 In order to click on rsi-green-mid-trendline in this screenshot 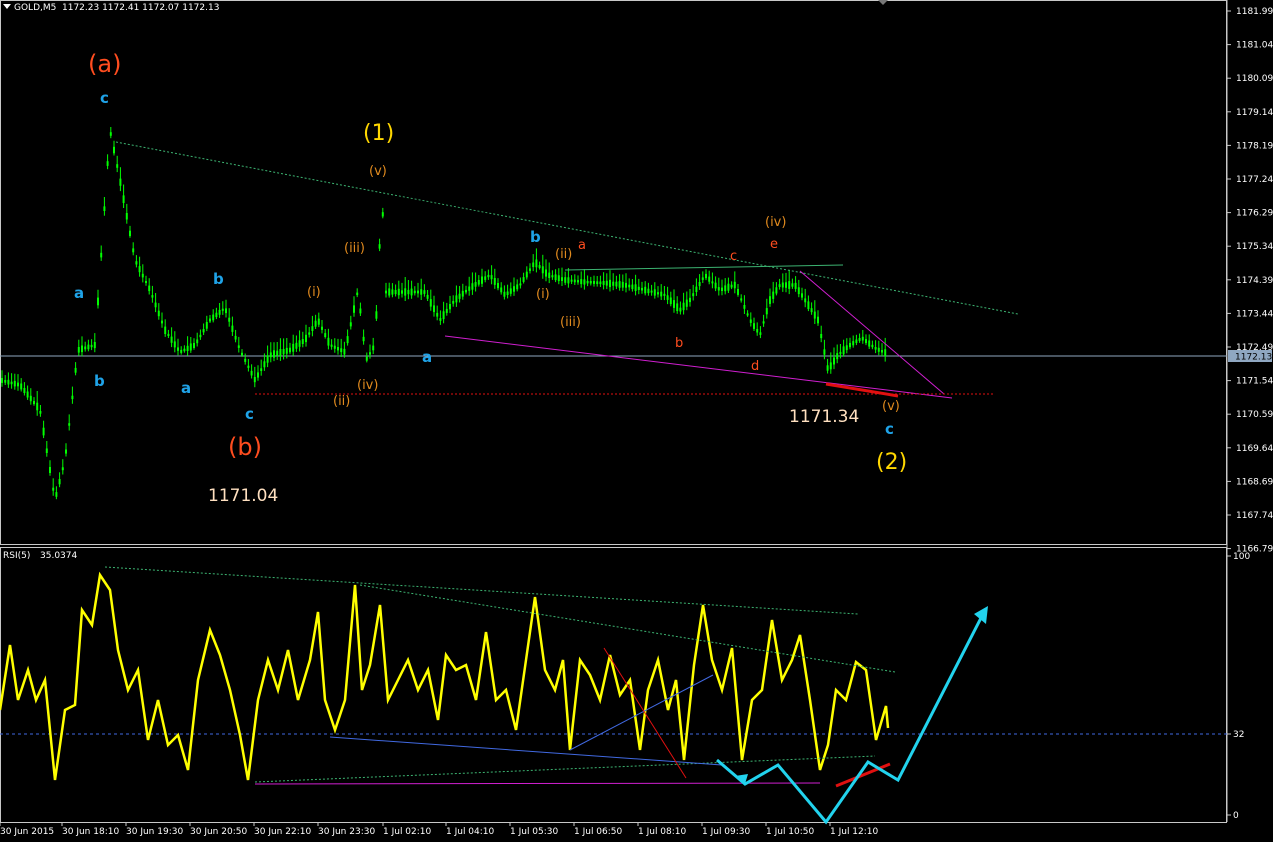, I will do `click(627, 628)`.